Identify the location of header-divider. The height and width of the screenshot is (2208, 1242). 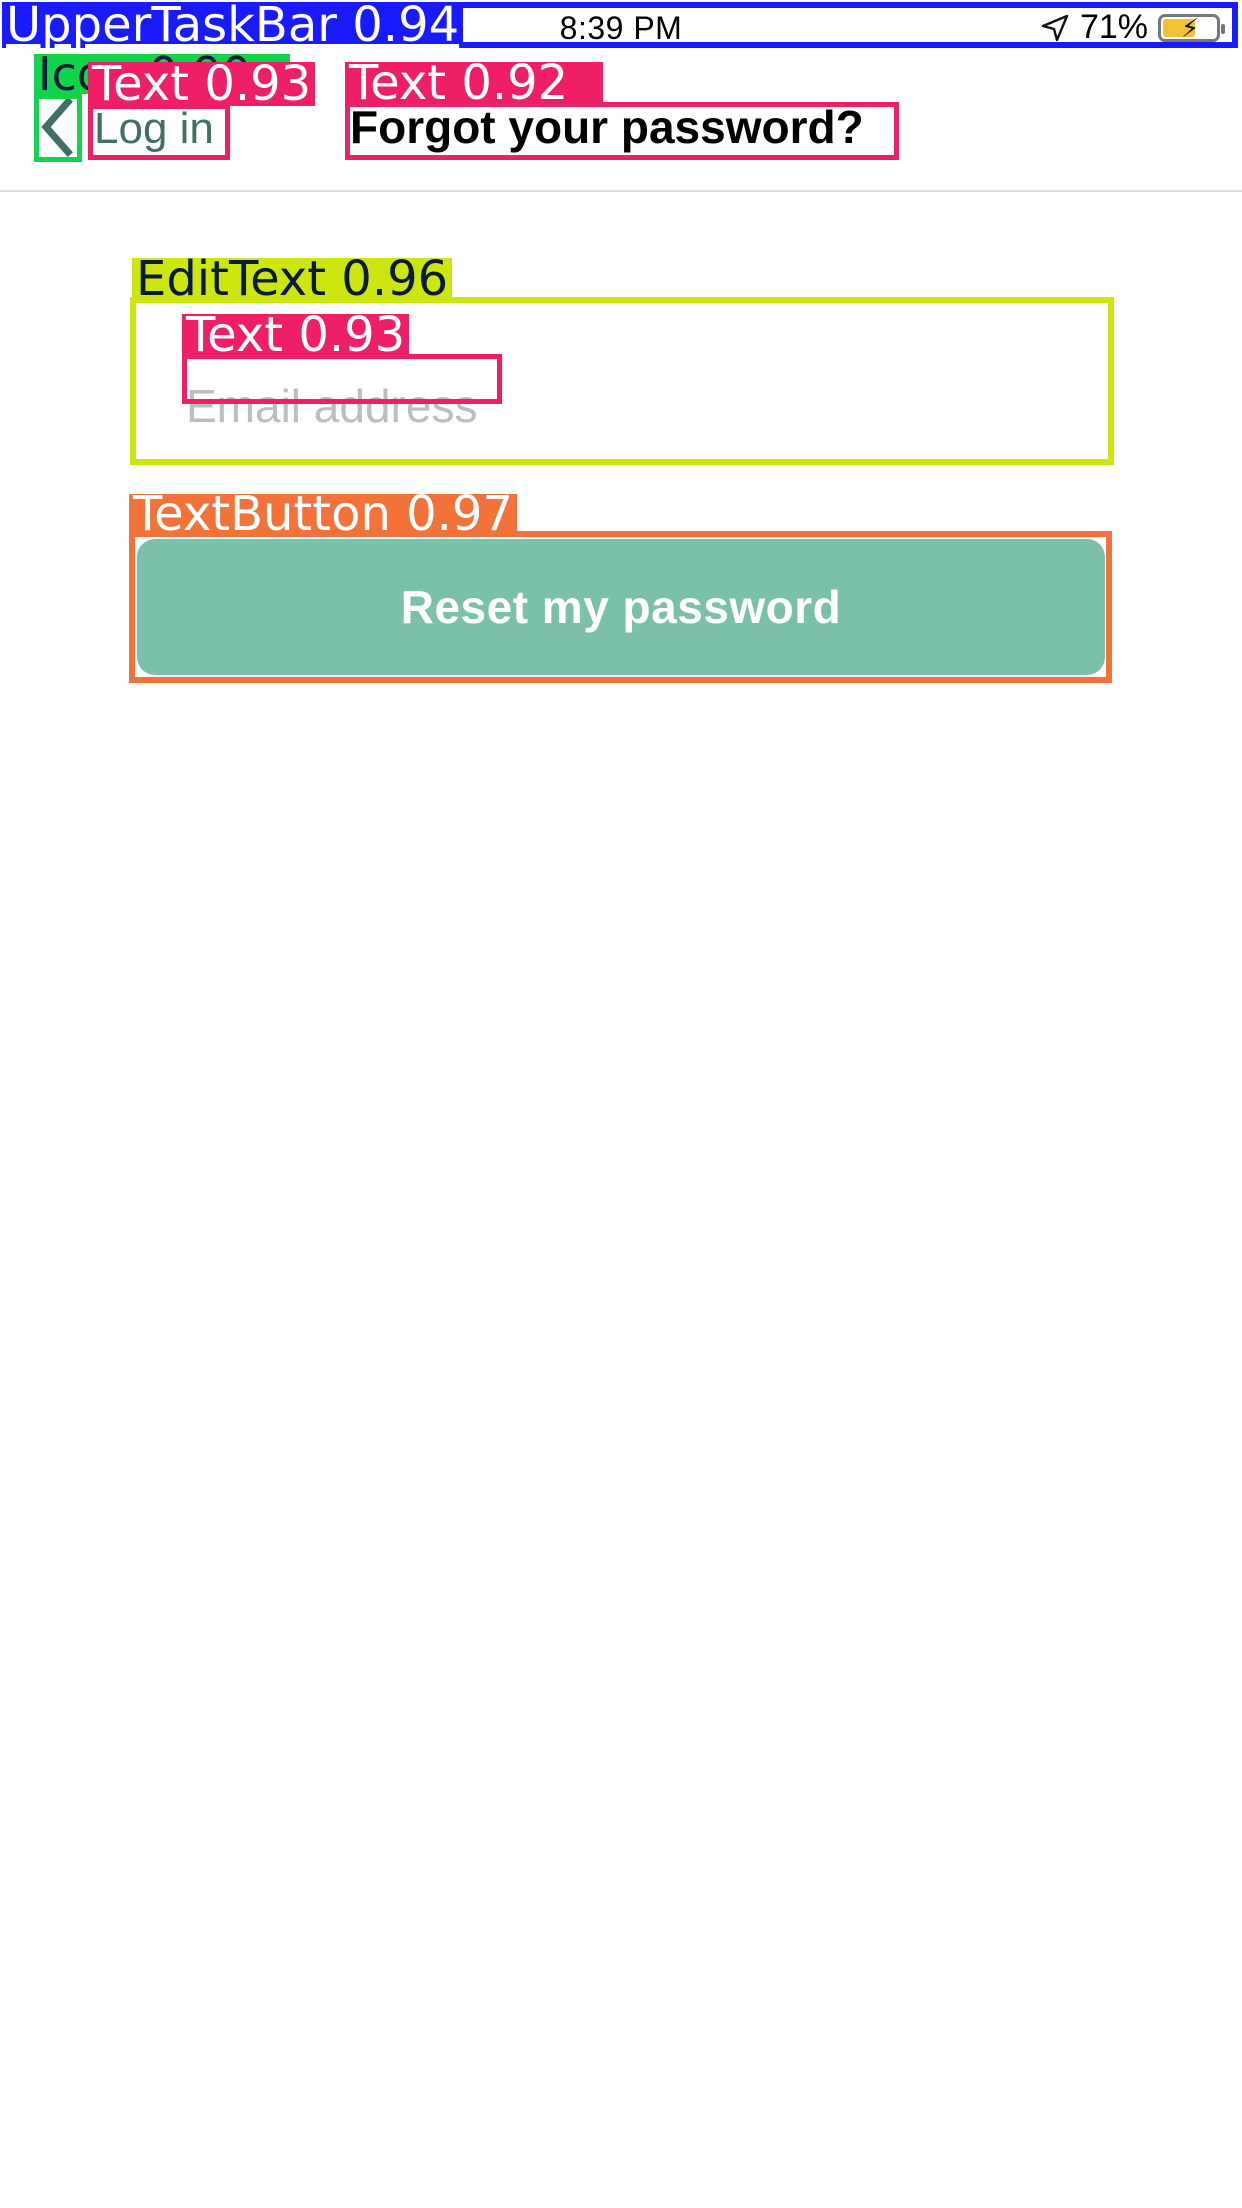
(621, 191).